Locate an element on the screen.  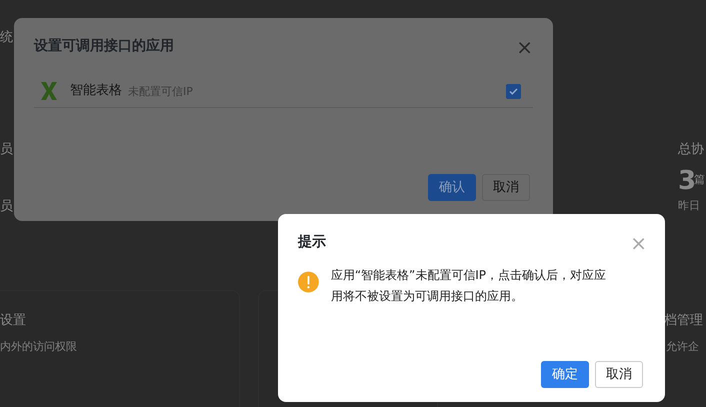
background-note: 允许企 is located at coordinates (682, 347).